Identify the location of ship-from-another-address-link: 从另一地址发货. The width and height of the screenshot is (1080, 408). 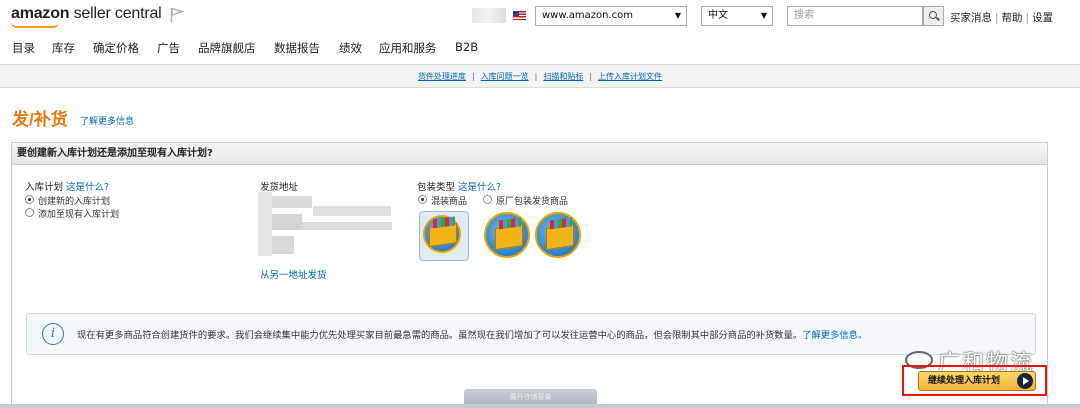
(293, 274).